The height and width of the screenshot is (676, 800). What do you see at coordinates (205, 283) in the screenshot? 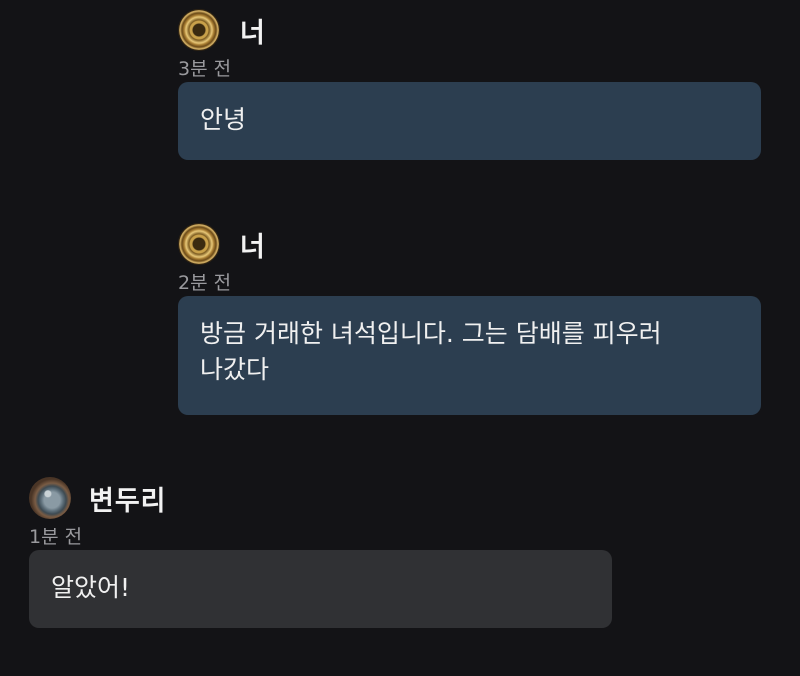
I see `message-timestamp: 2분 전` at bounding box center [205, 283].